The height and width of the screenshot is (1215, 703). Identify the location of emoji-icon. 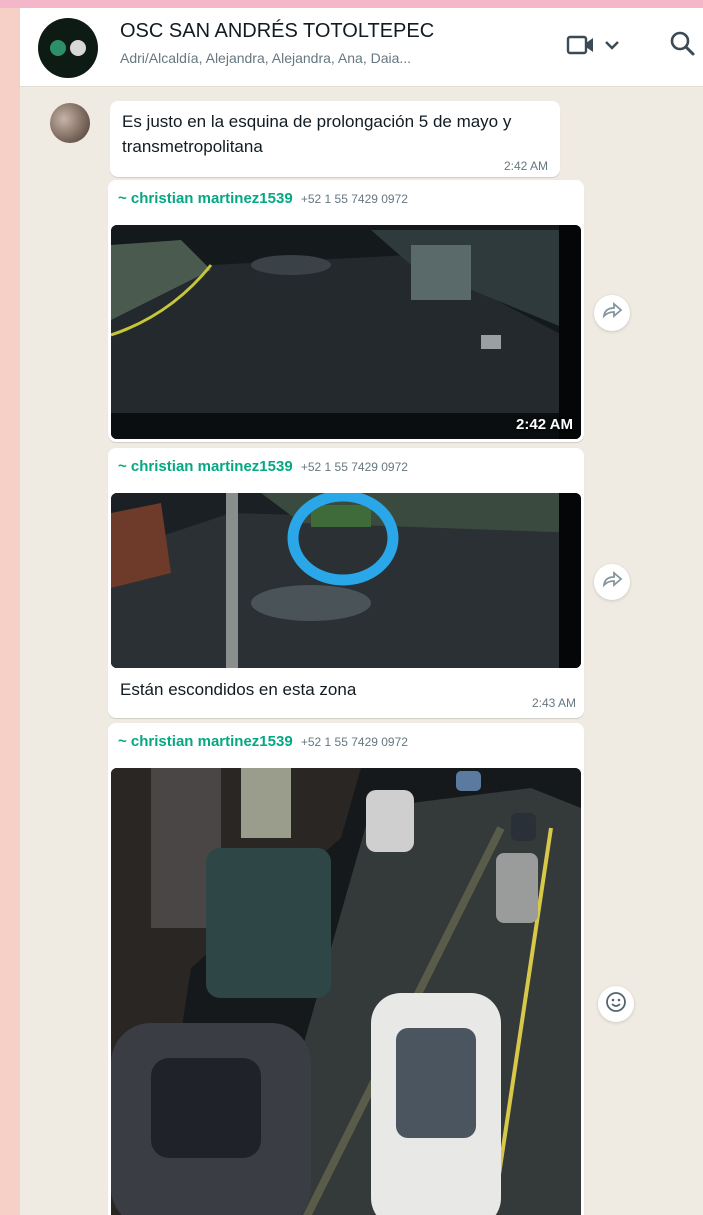
(616, 1004).